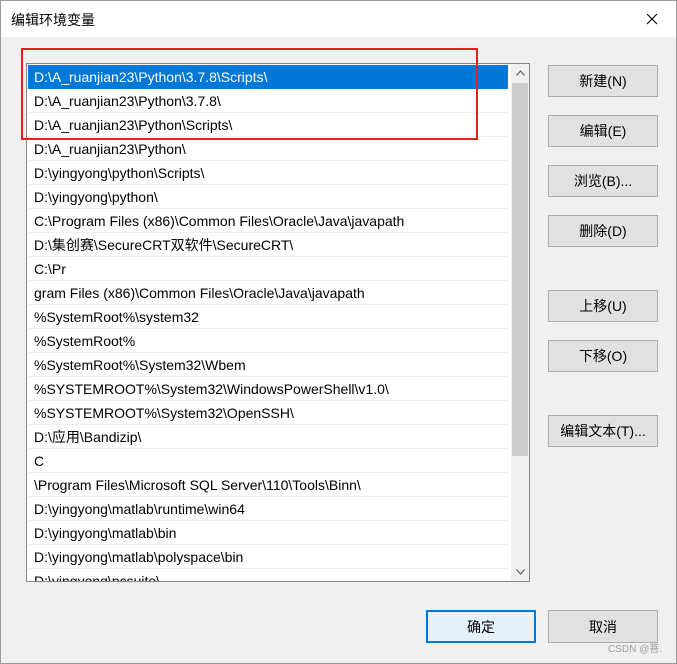  Describe the element at coordinates (268, 365) in the screenshot. I see `path-list-item: %SystemRoot%\System32\Wbem` at that location.